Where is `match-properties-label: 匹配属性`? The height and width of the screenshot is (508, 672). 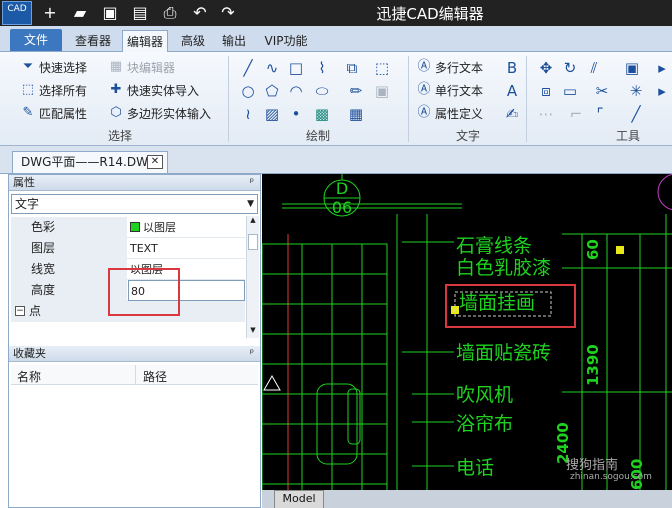 match-properties-label: 匹配属性 is located at coordinates (63, 113).